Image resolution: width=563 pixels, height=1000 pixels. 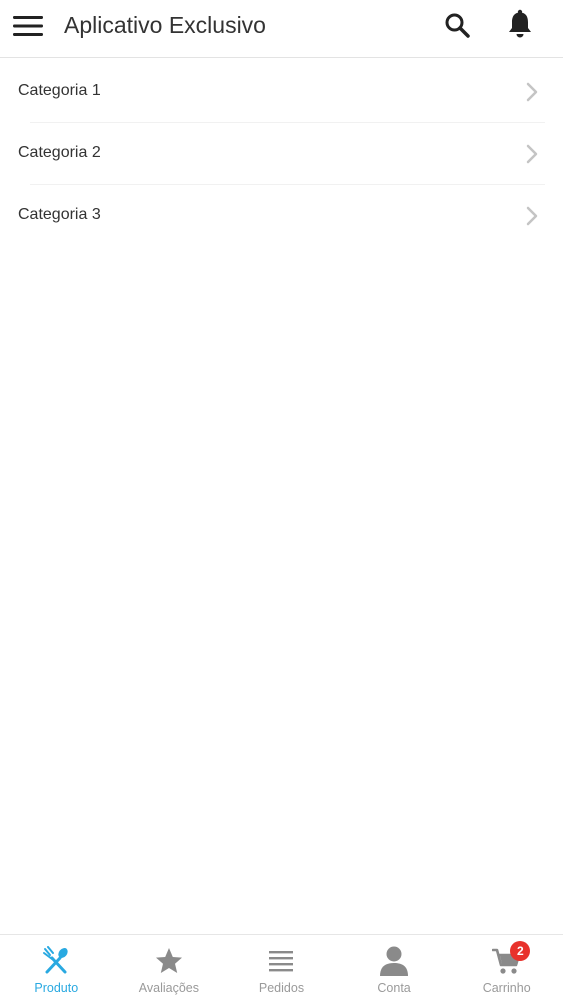 What do you see at coordinates (281, 29) in the screenshot?
I see `app-bar: Aplicativo Exclusivo` at bounding box center [281, 29].